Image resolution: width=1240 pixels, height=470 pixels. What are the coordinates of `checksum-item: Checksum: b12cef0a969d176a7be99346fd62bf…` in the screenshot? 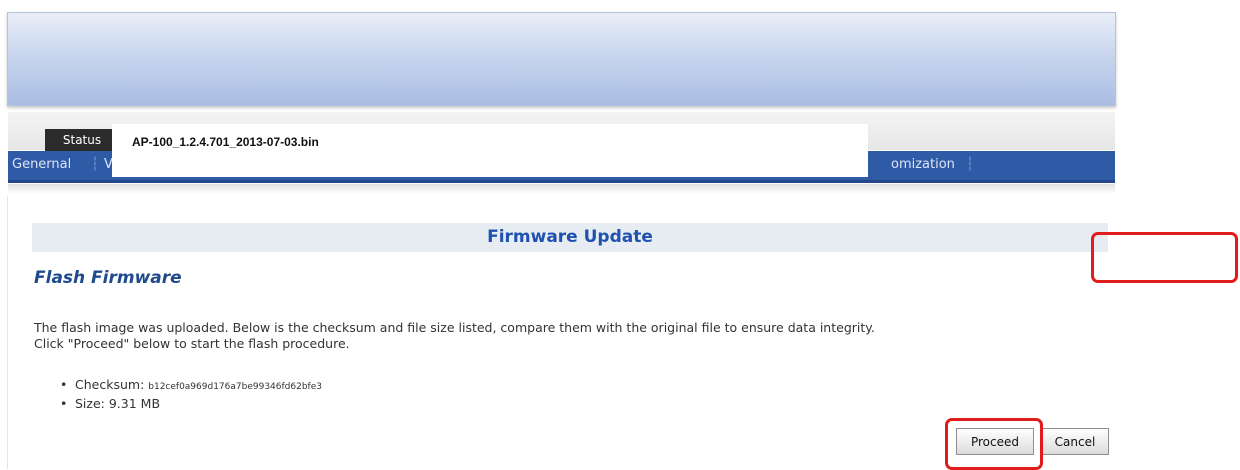 It's located at (191, 386).